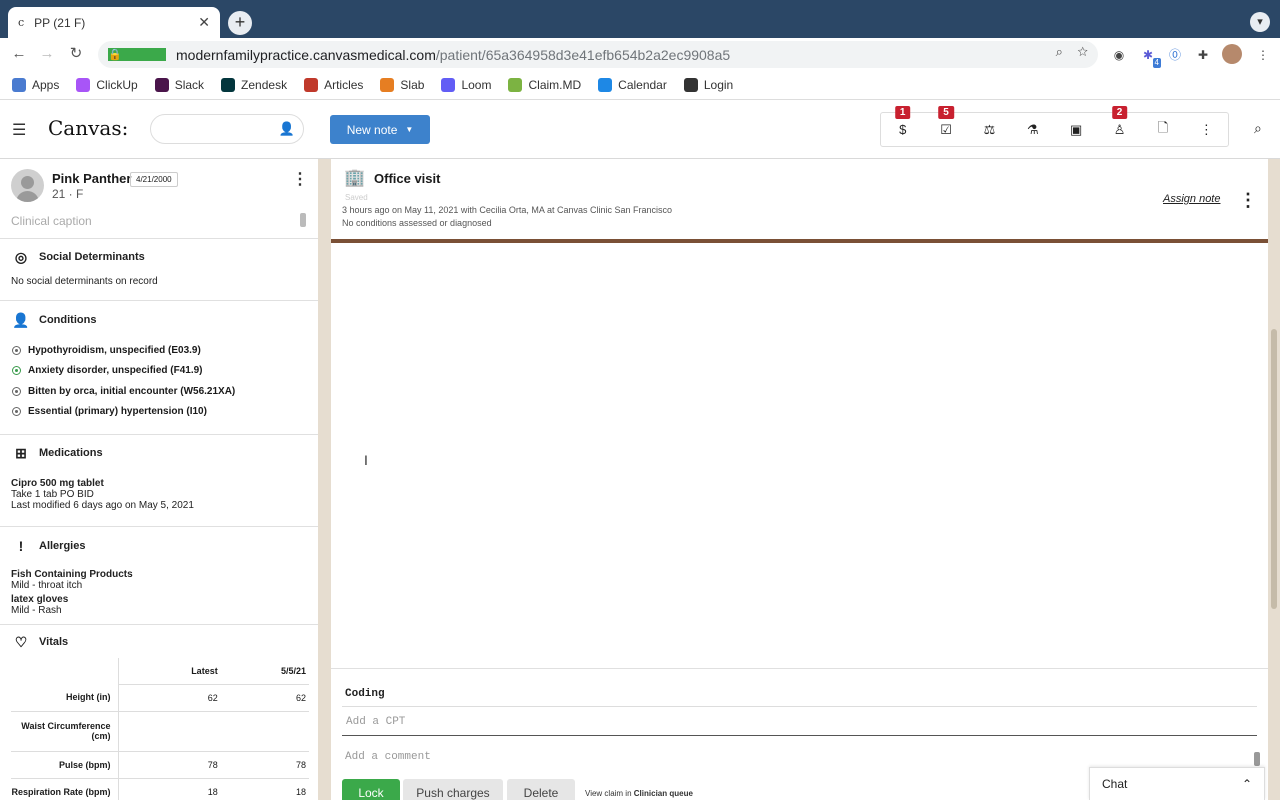 This screenshot has height=800, width=1280. Describe the element at coordinates (227, 129) in the screenshot. I see `patient-search-input: 👤` at that location.